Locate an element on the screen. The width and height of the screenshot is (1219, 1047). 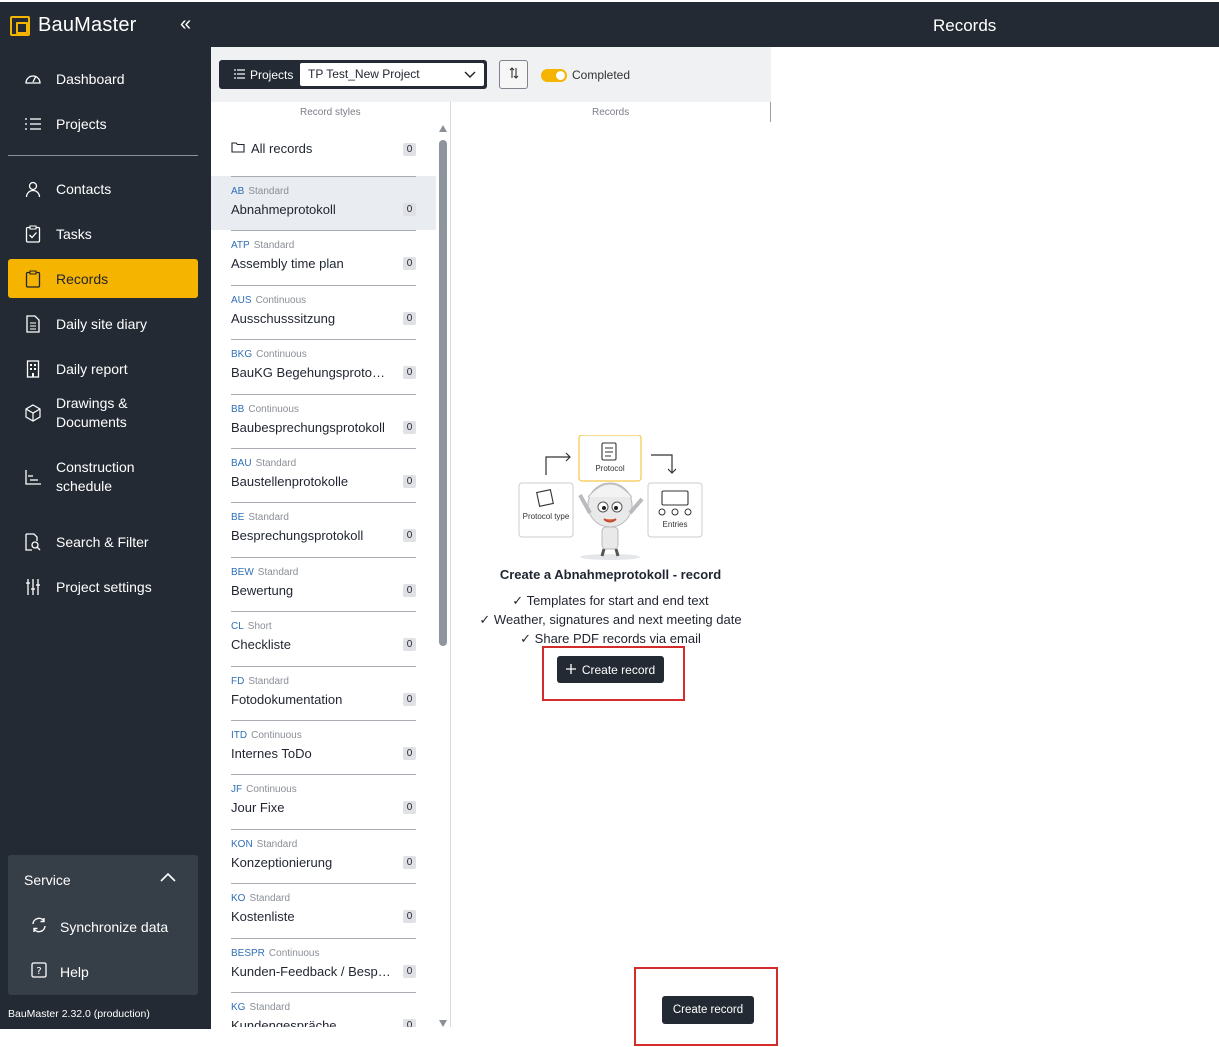
help-icon: ? is located at coordinates (39, 971).